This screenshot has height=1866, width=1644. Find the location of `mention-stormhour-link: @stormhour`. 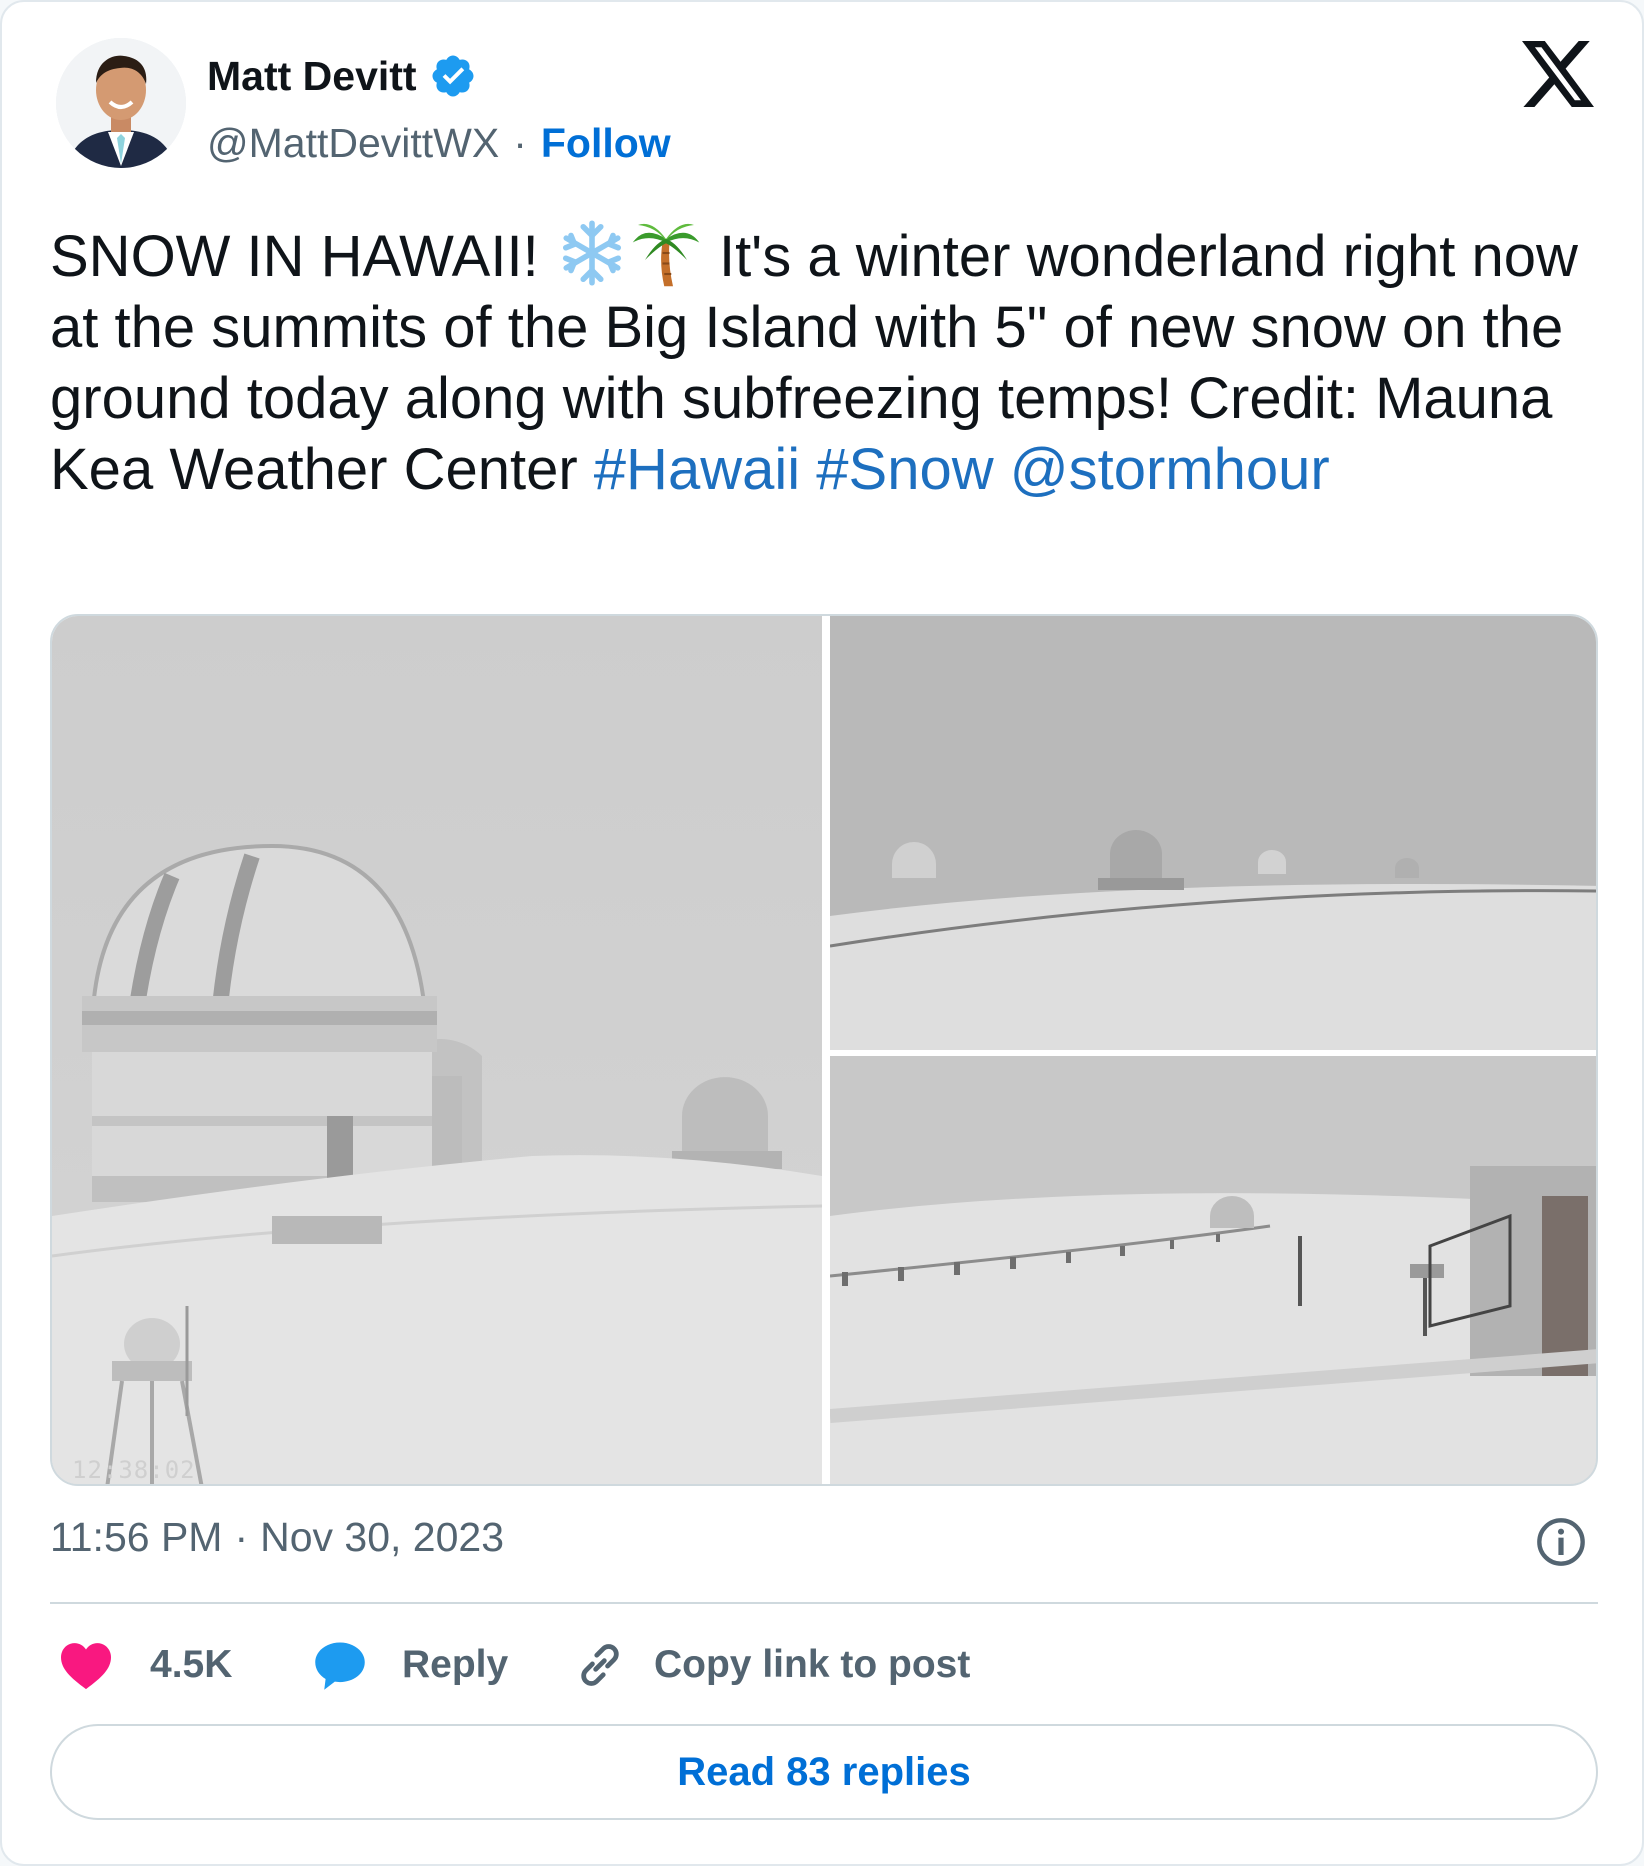

mention-stormhour-link: @stormhour is located at coordinates (1170, 469).